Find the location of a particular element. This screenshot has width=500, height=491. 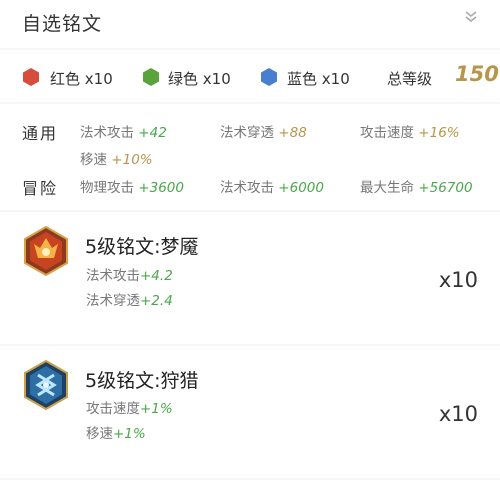

rune-name: 5级铭文:狩猎 is located at coordinates (142, 381).